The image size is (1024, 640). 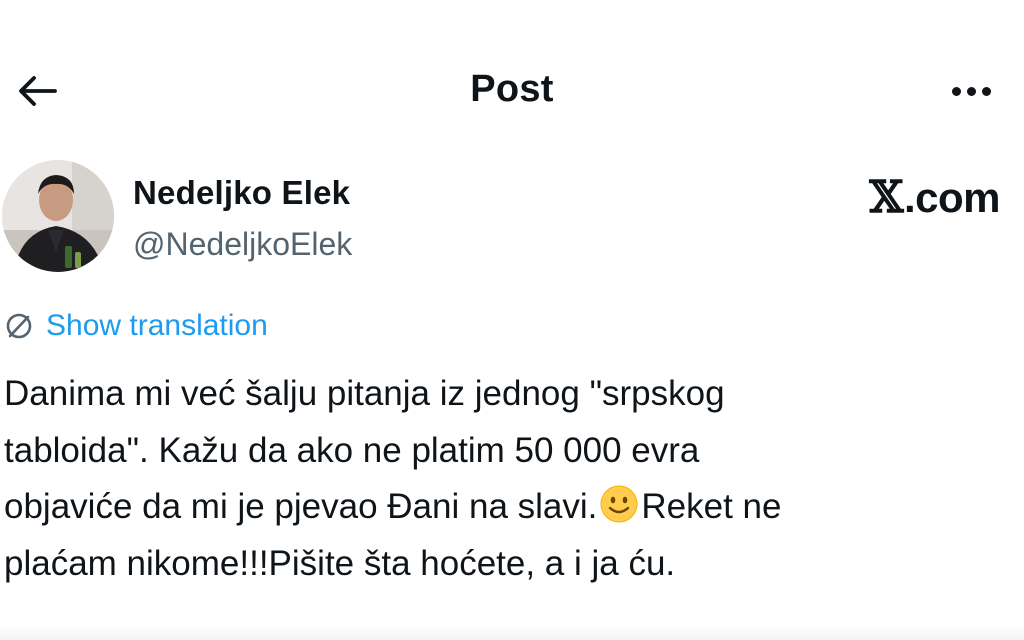 I want to click on site-watermark: 𝕏 .com, so click(x=934, y=197).